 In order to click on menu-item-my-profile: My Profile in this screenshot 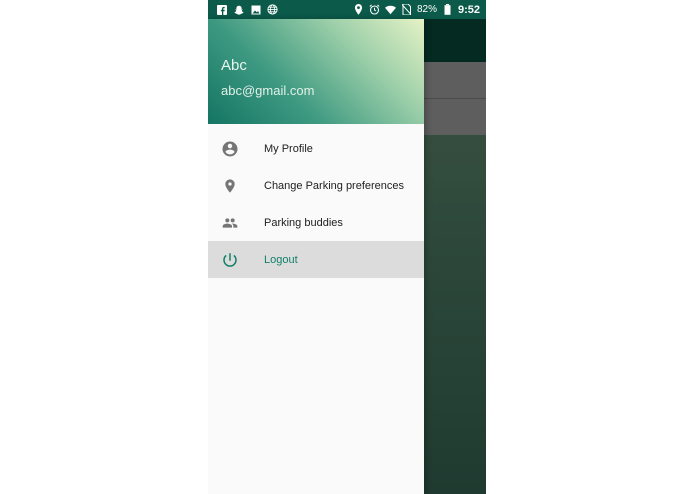, I will do `click(316, 148)`.